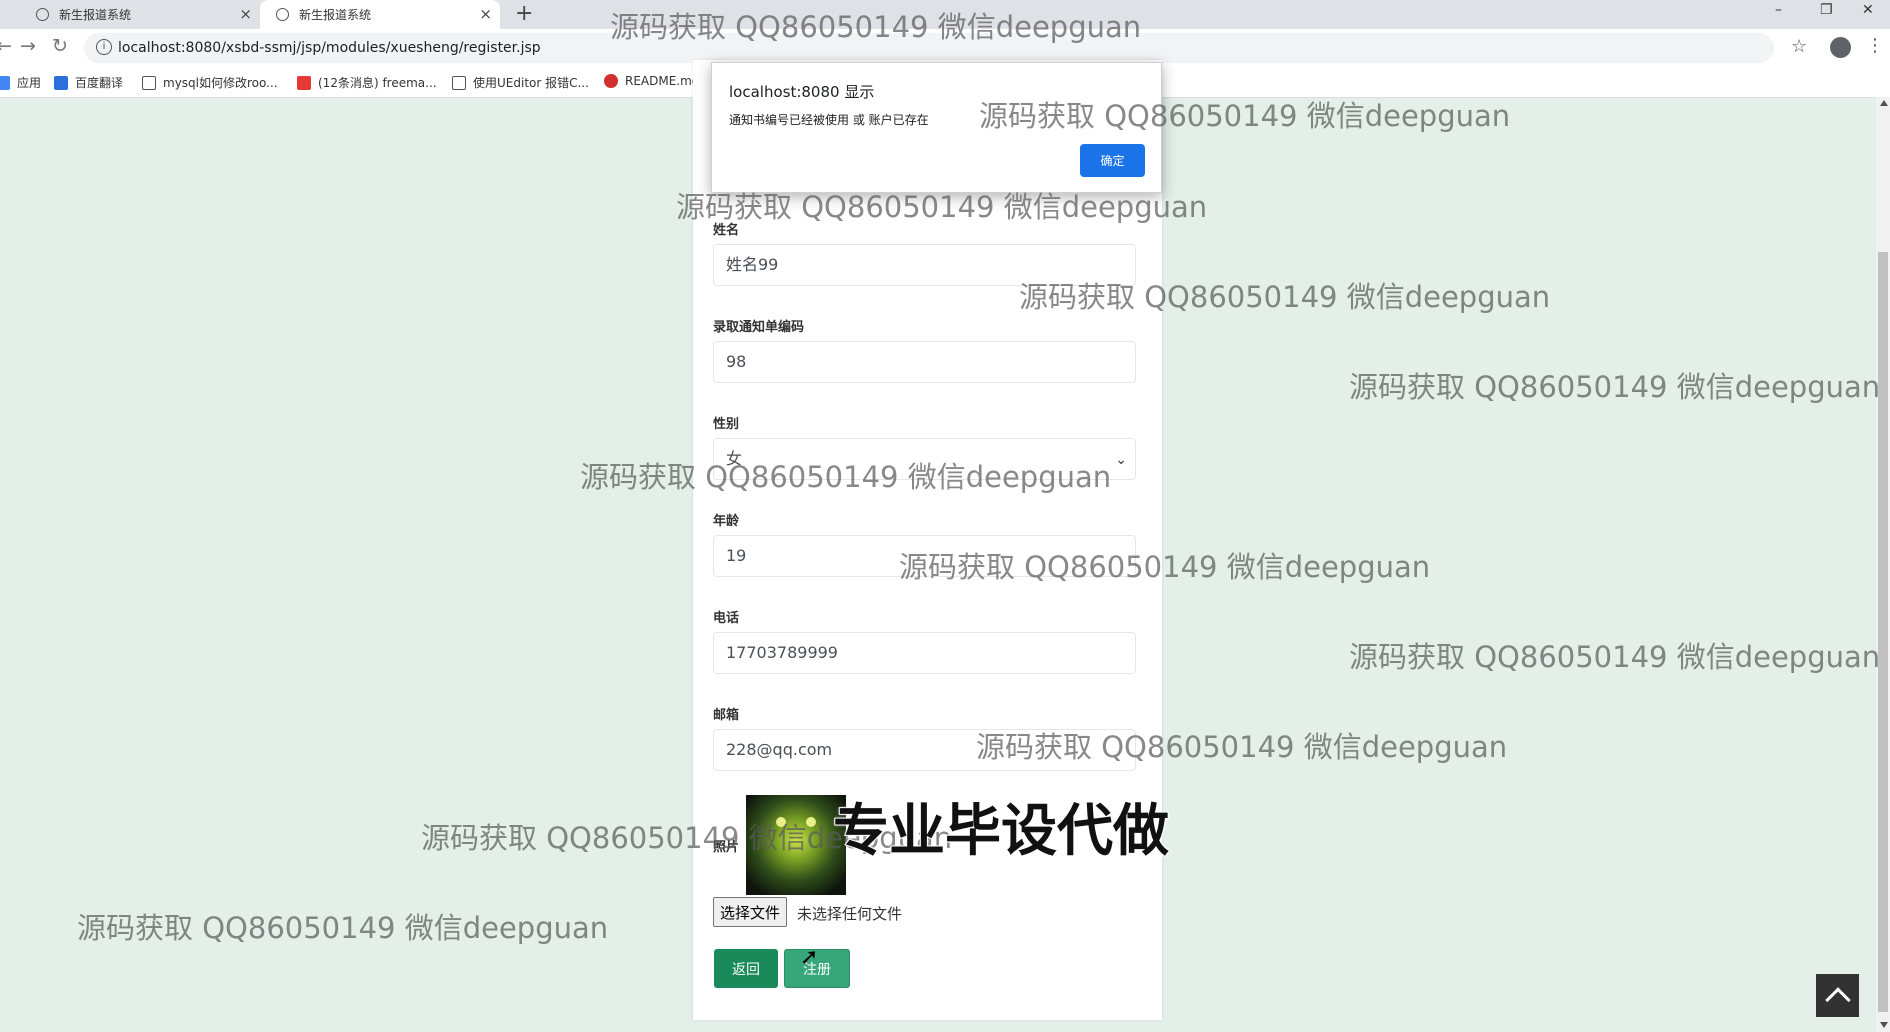  What do you see at coordinates (726, 715) in the screenshot?
I see `email-label: 邮箱` at bounding box center [726, 715].